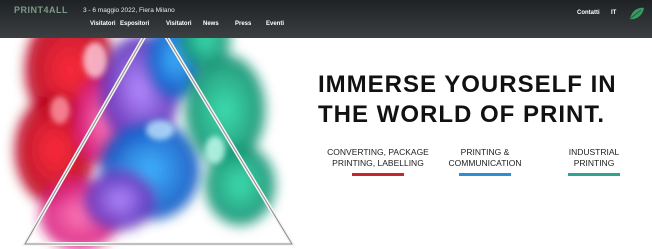 The height and width of the screenshot is (249, 652). Describe the element at coordinates (588, 13) in the screenshot. I see `contacts-link: Contatti` at that location.